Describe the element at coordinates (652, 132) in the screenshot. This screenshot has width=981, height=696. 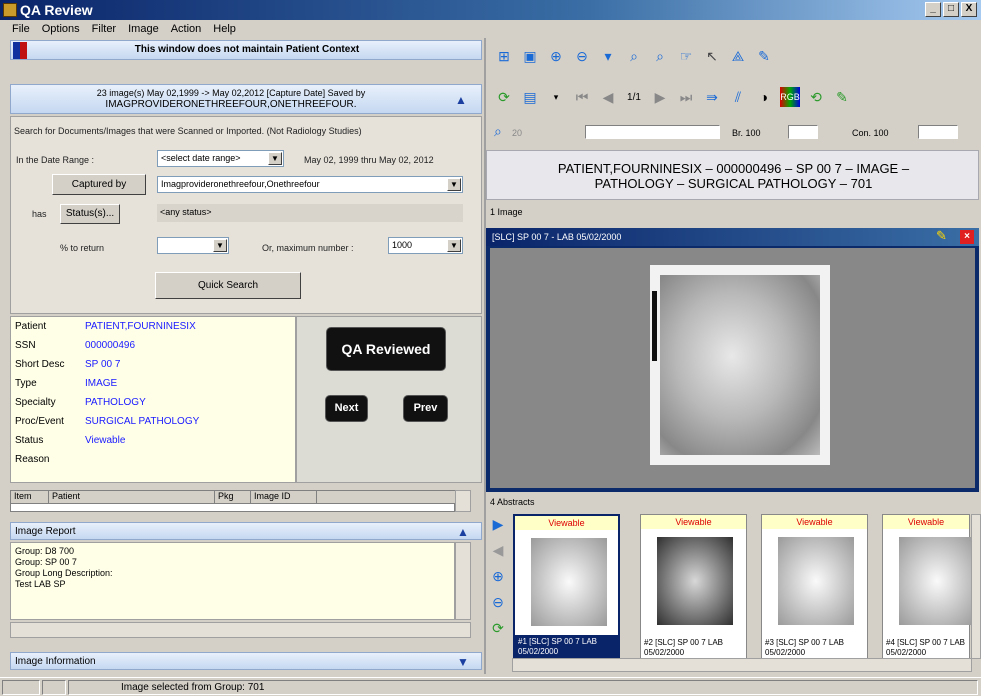
I see `zoom-slider` at that location.